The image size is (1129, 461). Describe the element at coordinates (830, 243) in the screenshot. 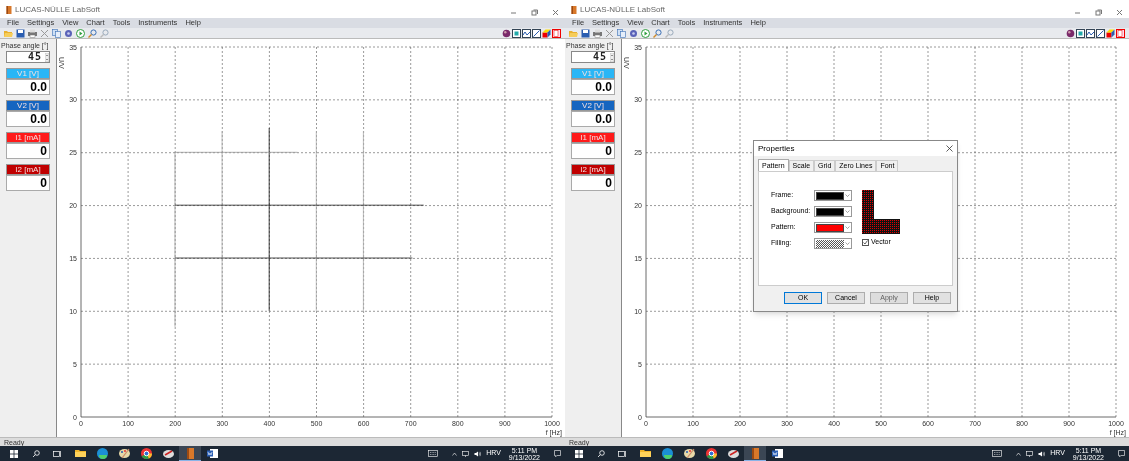

I see `pattern-swatch` at that location.